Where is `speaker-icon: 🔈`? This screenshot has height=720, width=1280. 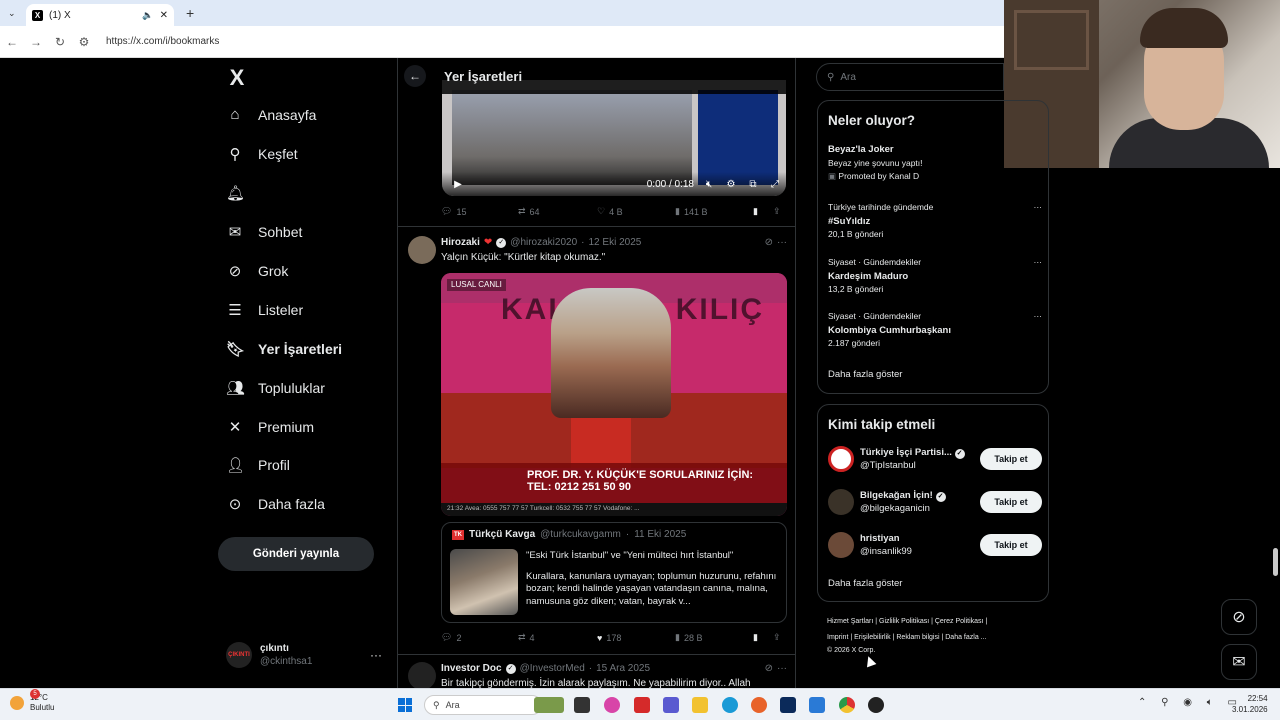 speaker-icon: 🔈 is located at coordinates (147, 15).